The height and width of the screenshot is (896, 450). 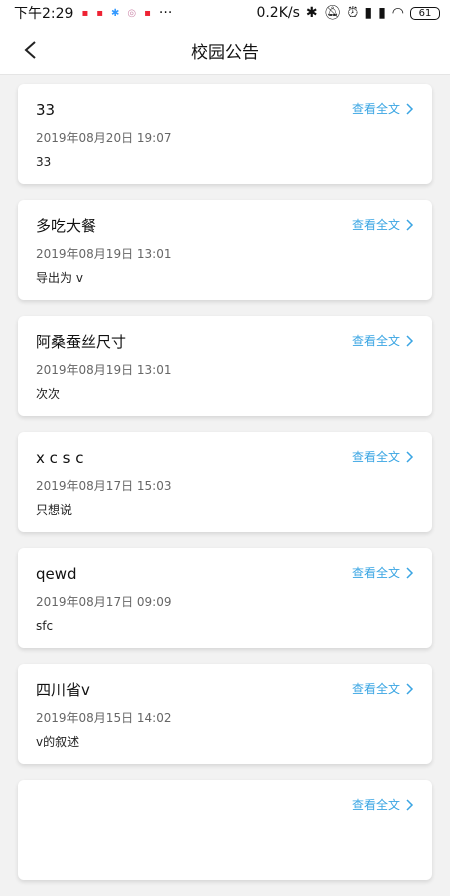 I want to click on wifi-icon: ◠, so click(x=397, y=13).